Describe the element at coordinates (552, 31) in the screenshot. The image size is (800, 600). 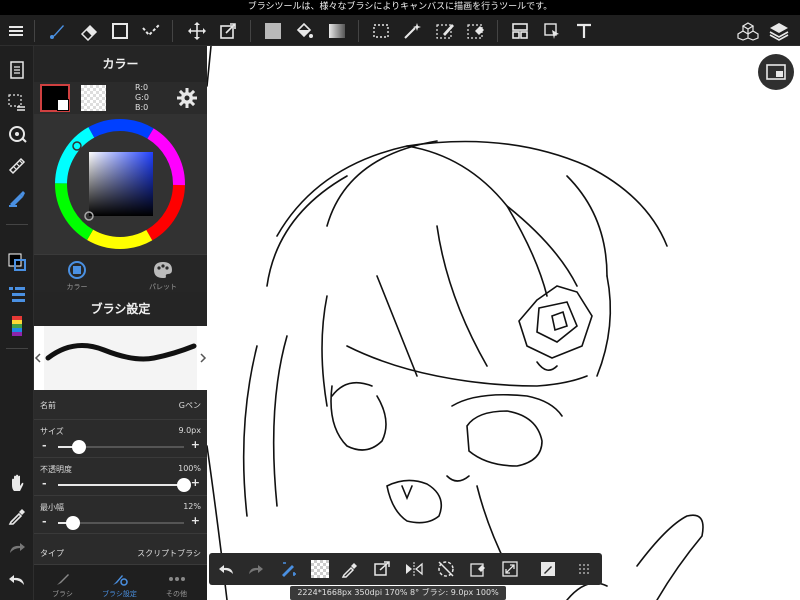
I see `operation-icon` at that location.